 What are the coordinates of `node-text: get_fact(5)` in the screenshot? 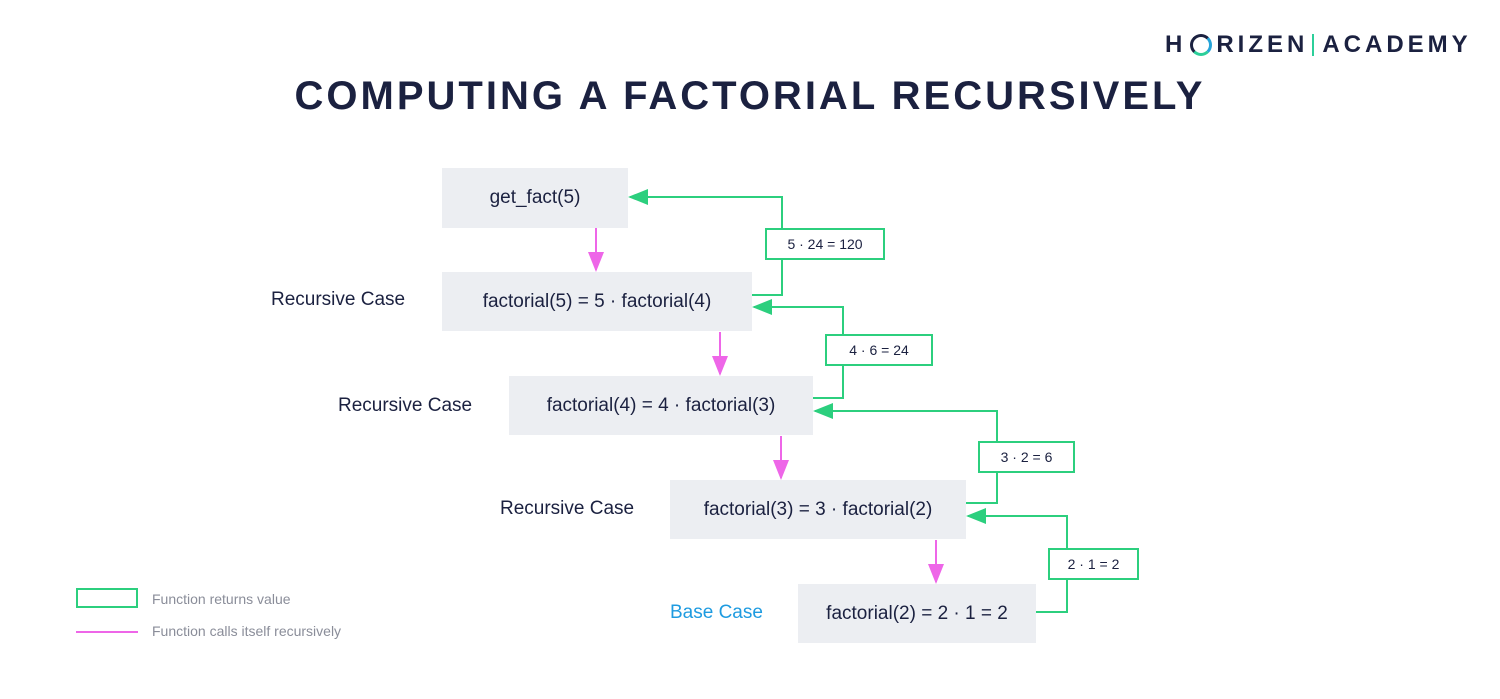 It's located at (535, 197).